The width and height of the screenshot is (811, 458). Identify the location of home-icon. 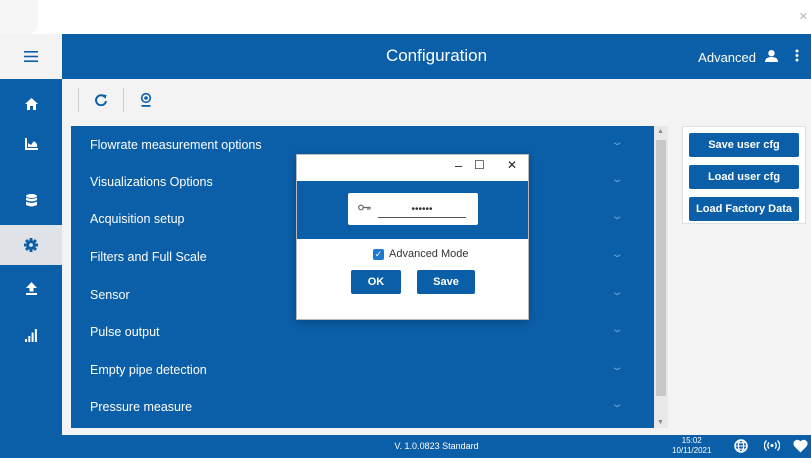
(31, 104).